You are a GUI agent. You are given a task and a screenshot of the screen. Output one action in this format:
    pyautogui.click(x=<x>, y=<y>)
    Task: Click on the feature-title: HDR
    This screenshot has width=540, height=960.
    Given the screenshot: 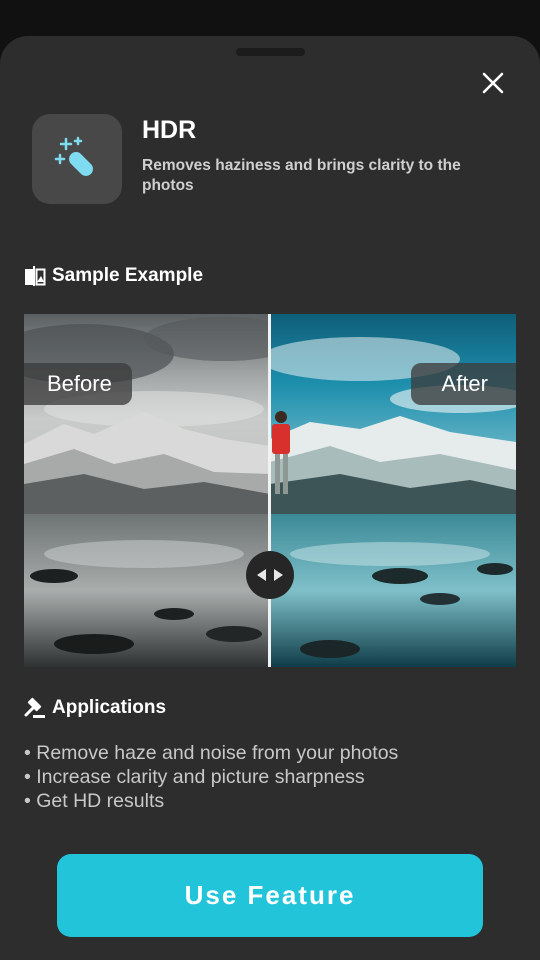 What is the action you would take?
    pyautogui.click(x=169, y=130)
    